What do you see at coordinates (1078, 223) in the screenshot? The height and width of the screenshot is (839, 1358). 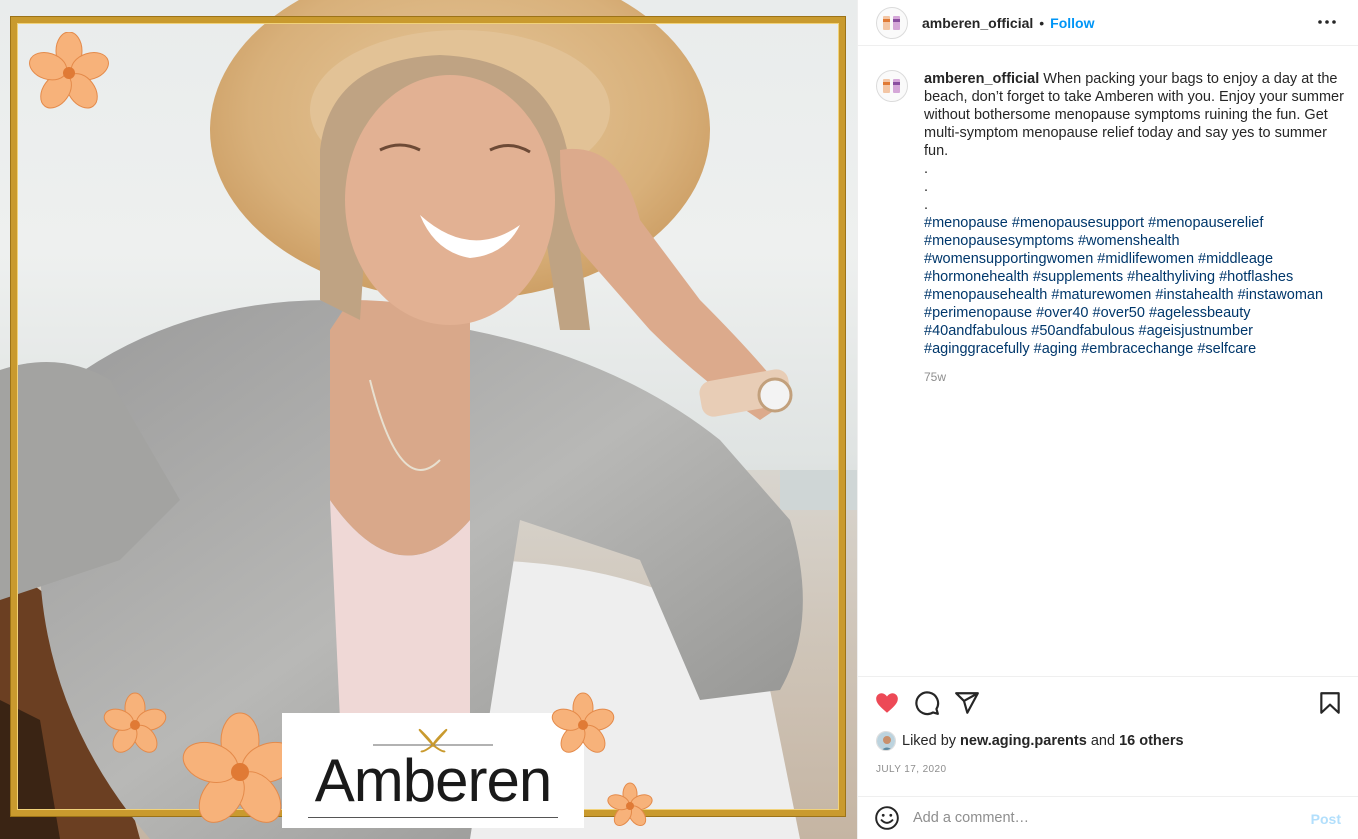 I see `hashtag-link: #menopausesupport` at bounding box center [1078, 223].